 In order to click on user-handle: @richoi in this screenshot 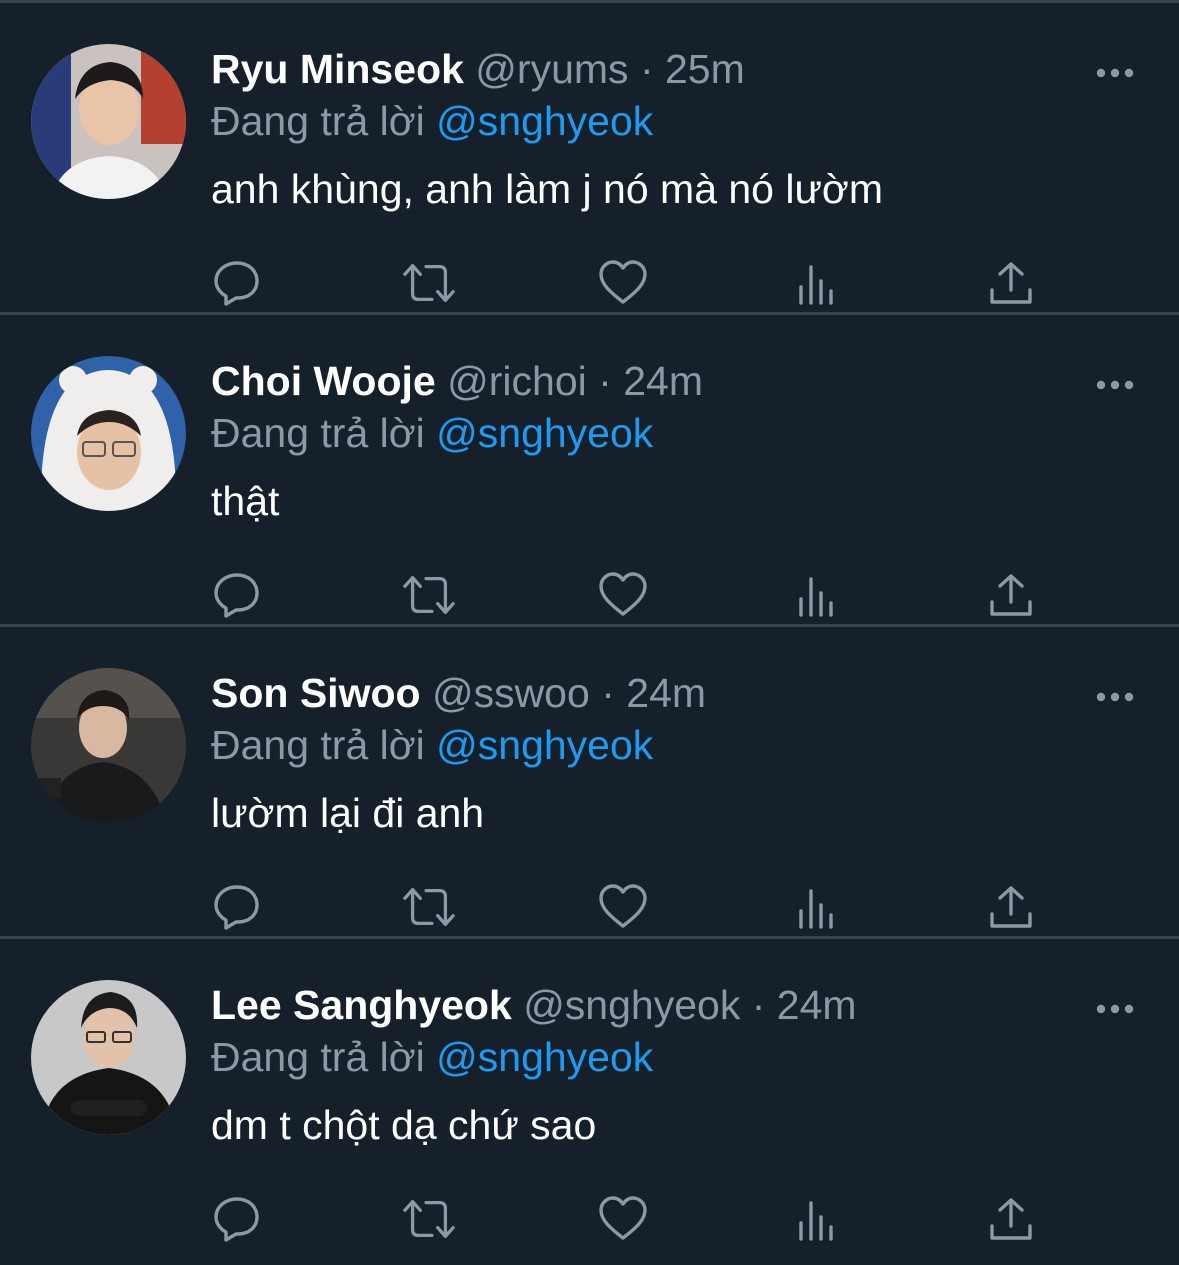, I will do `click(517, 381)`.